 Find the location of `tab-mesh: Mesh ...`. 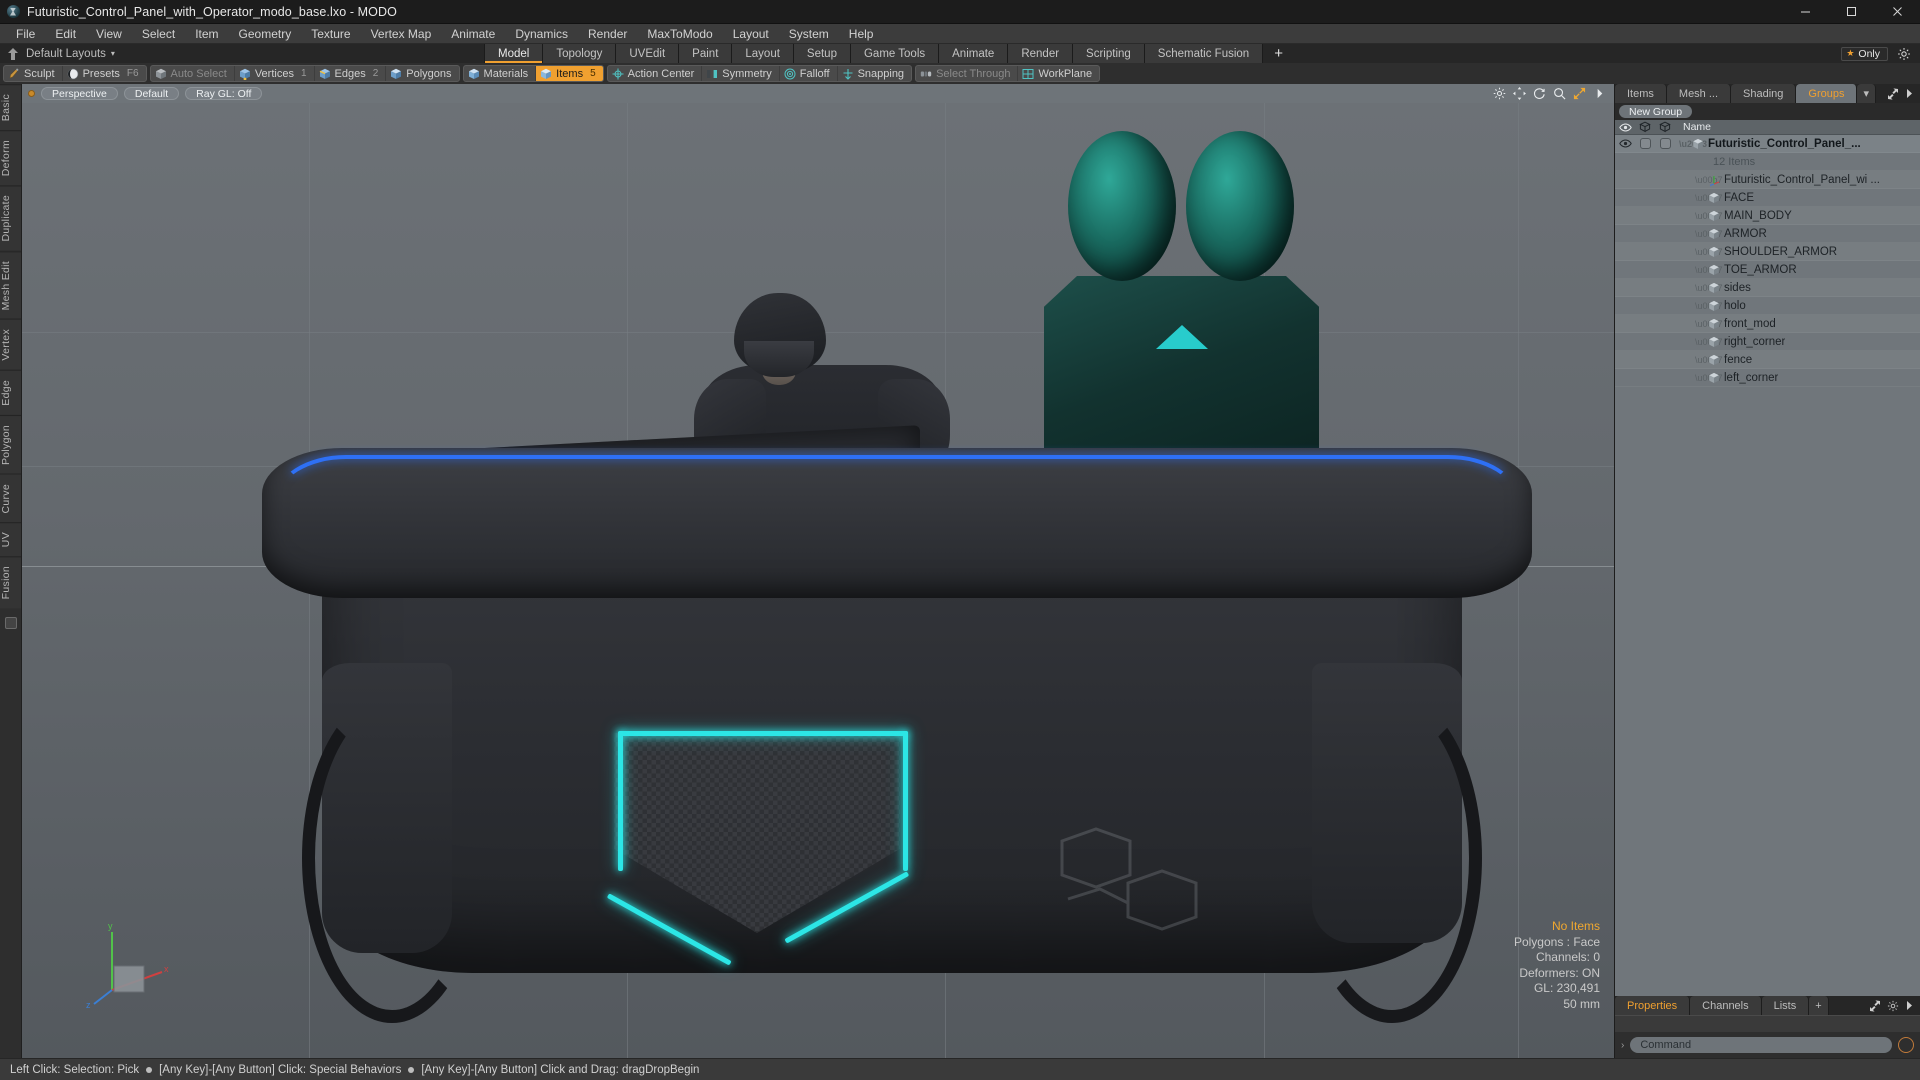

tab-mesh: Mesh ... is located at coordinates (1699, 93).